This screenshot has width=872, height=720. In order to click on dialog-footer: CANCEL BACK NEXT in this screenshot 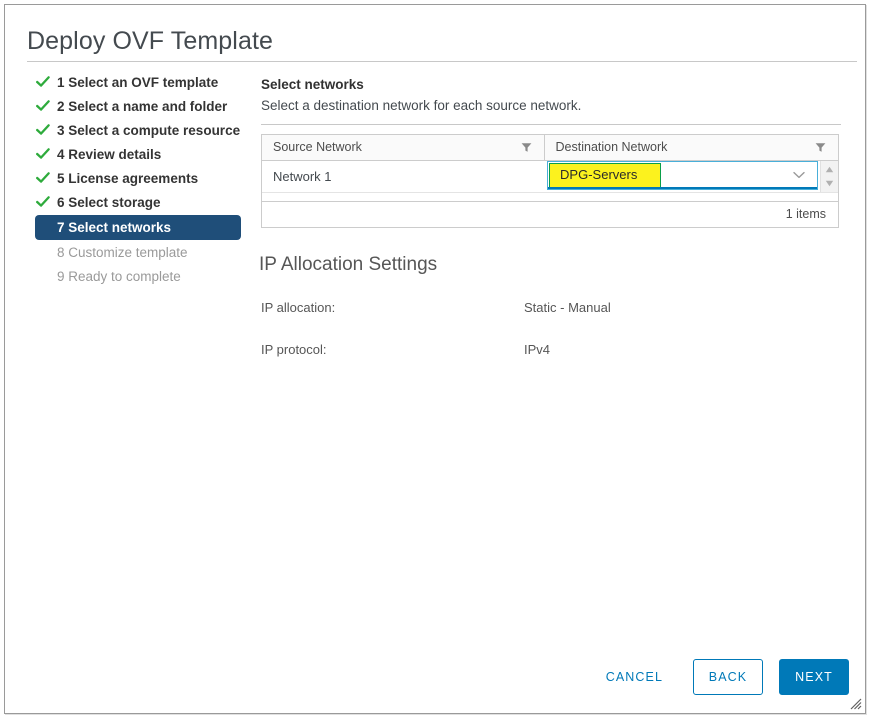, I will do `click(720, 677)`.